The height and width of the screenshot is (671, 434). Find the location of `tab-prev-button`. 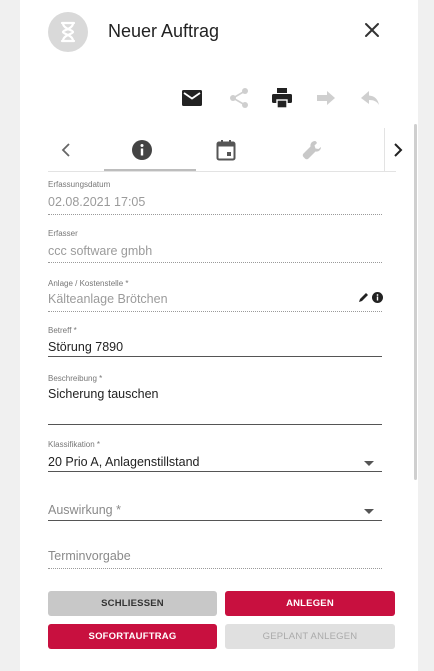

tab-prev-button is located at coordinates (66, 150).